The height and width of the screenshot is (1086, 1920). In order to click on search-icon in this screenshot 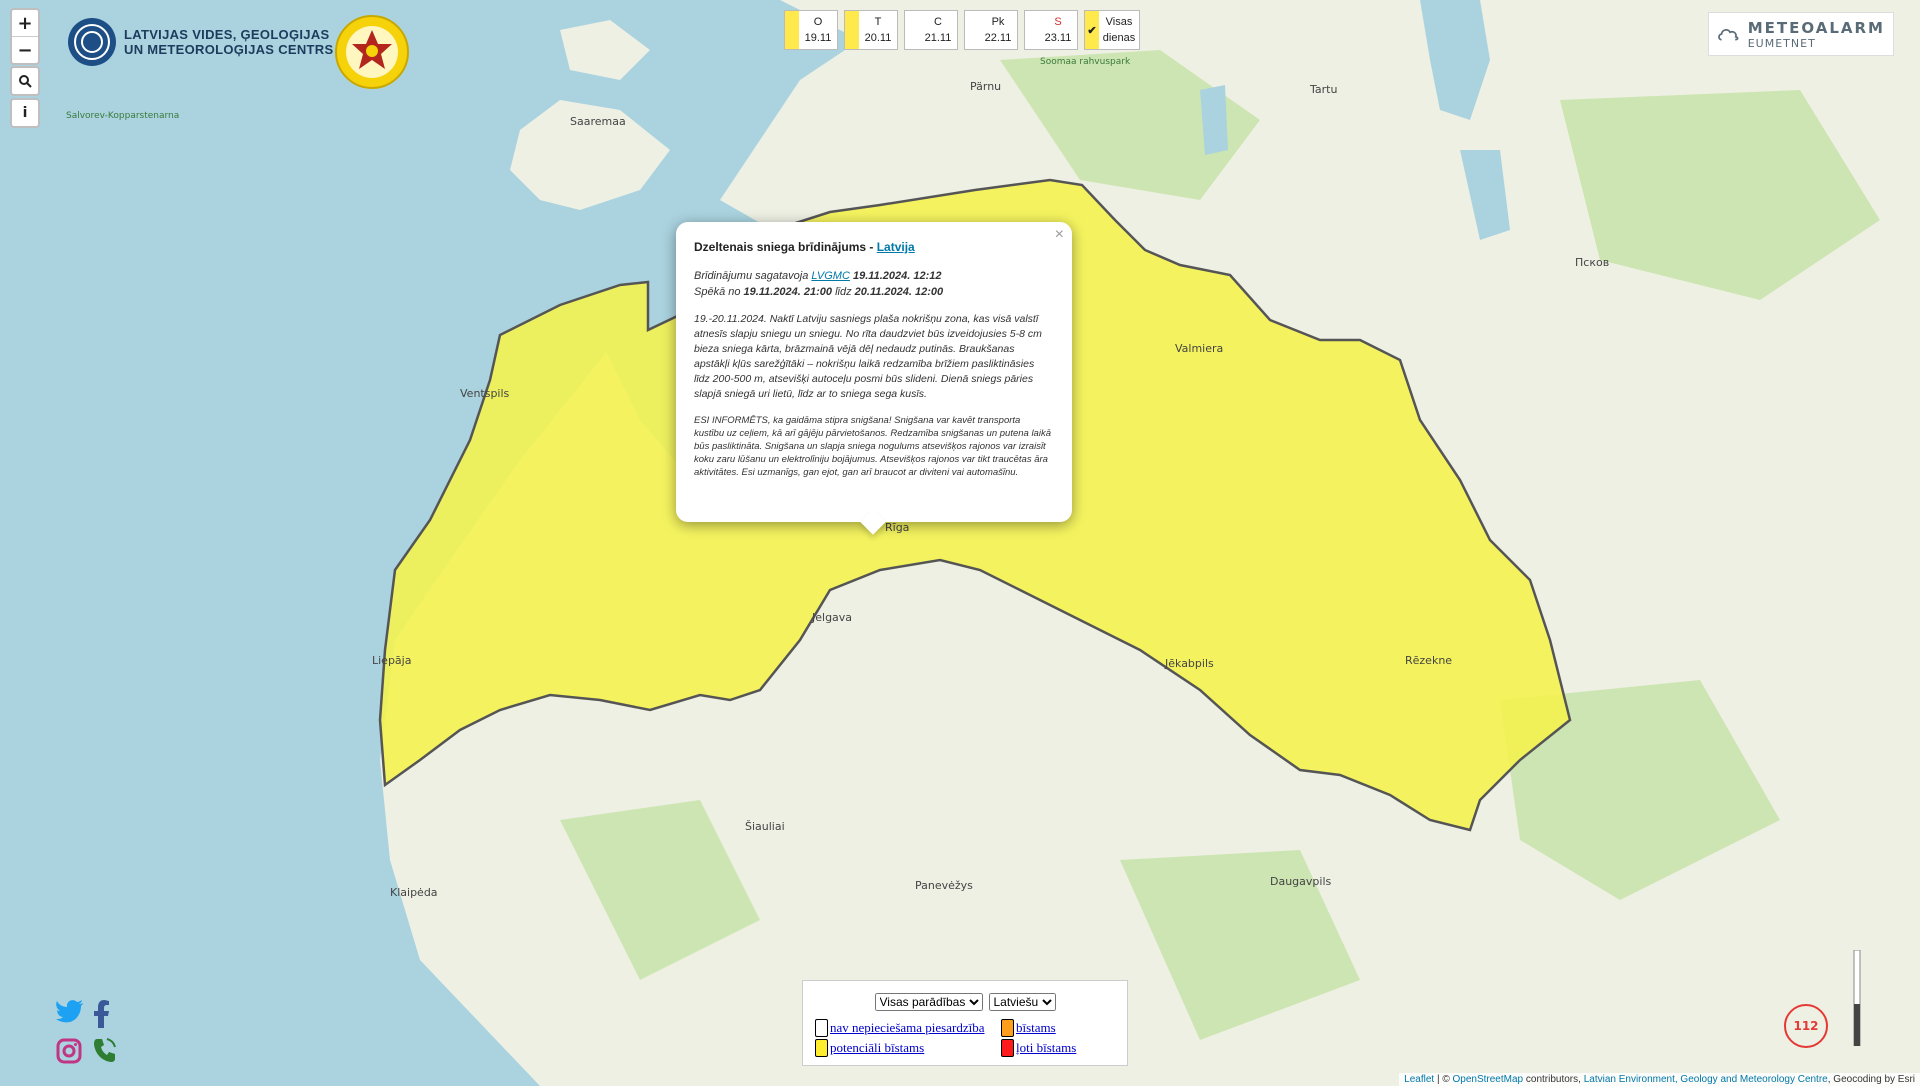, I will do `click(25, 81)`.